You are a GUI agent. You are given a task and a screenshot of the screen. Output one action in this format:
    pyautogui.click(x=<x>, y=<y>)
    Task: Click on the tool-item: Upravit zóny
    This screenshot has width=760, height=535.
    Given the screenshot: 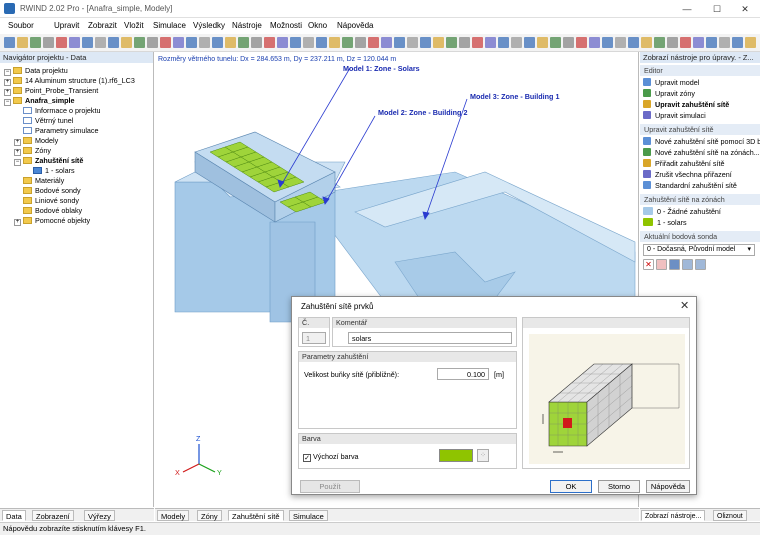 What is the action you would take?
    pyautogui.click(x=669, y=94)
    